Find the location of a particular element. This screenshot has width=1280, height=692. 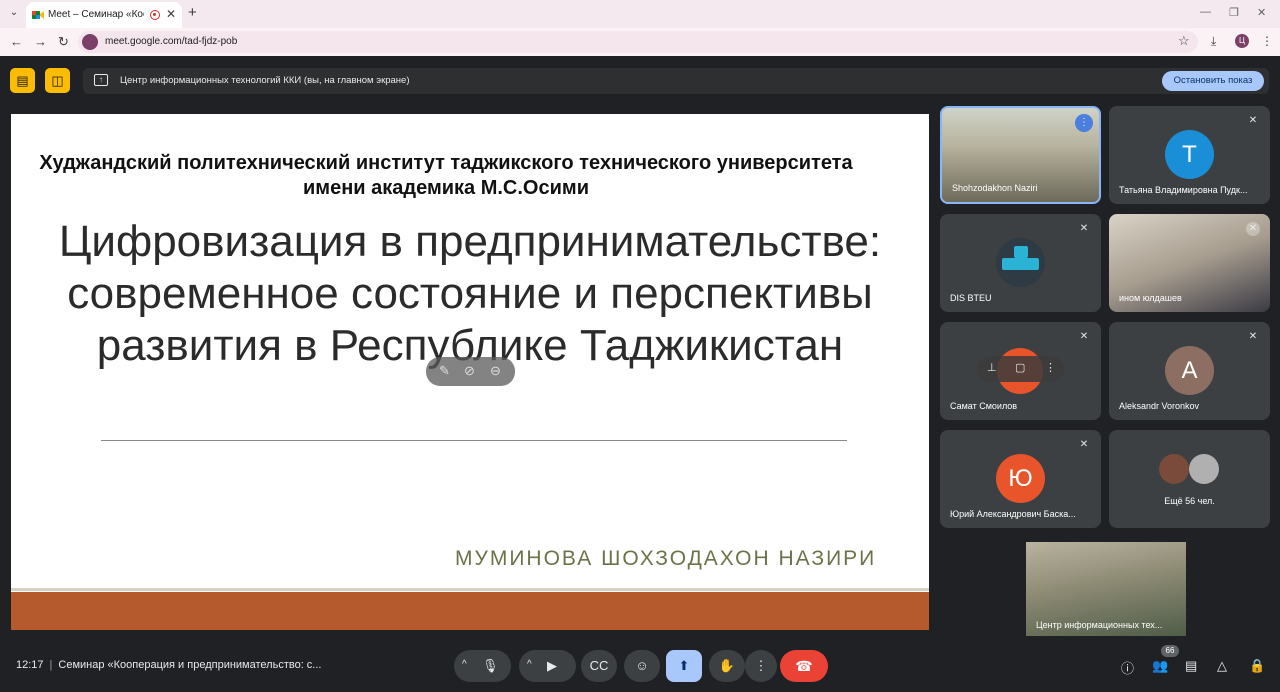

url-field: meet.google.com/tad-fjdz-pob is located at coordinates (638, 42).